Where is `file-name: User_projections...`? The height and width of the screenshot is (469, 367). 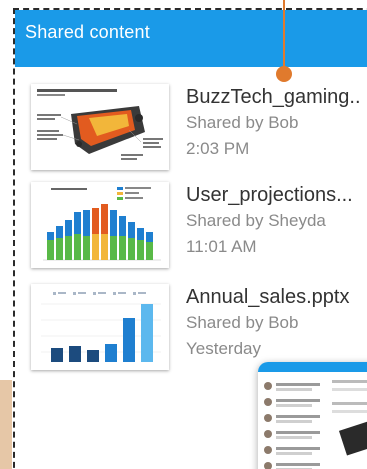 file-name: User_projections... is located at coordinates (269, 195).